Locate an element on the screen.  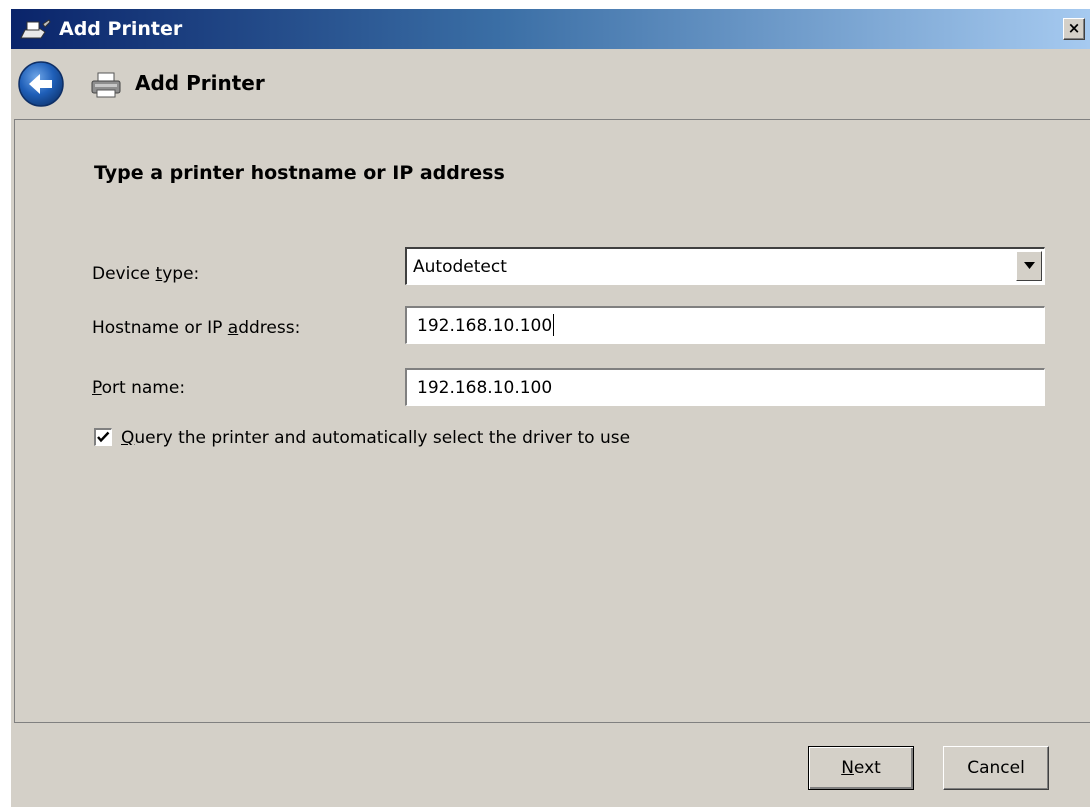
page-heading: Type a printer hostname or IP address is located at coordinates (299, 173).